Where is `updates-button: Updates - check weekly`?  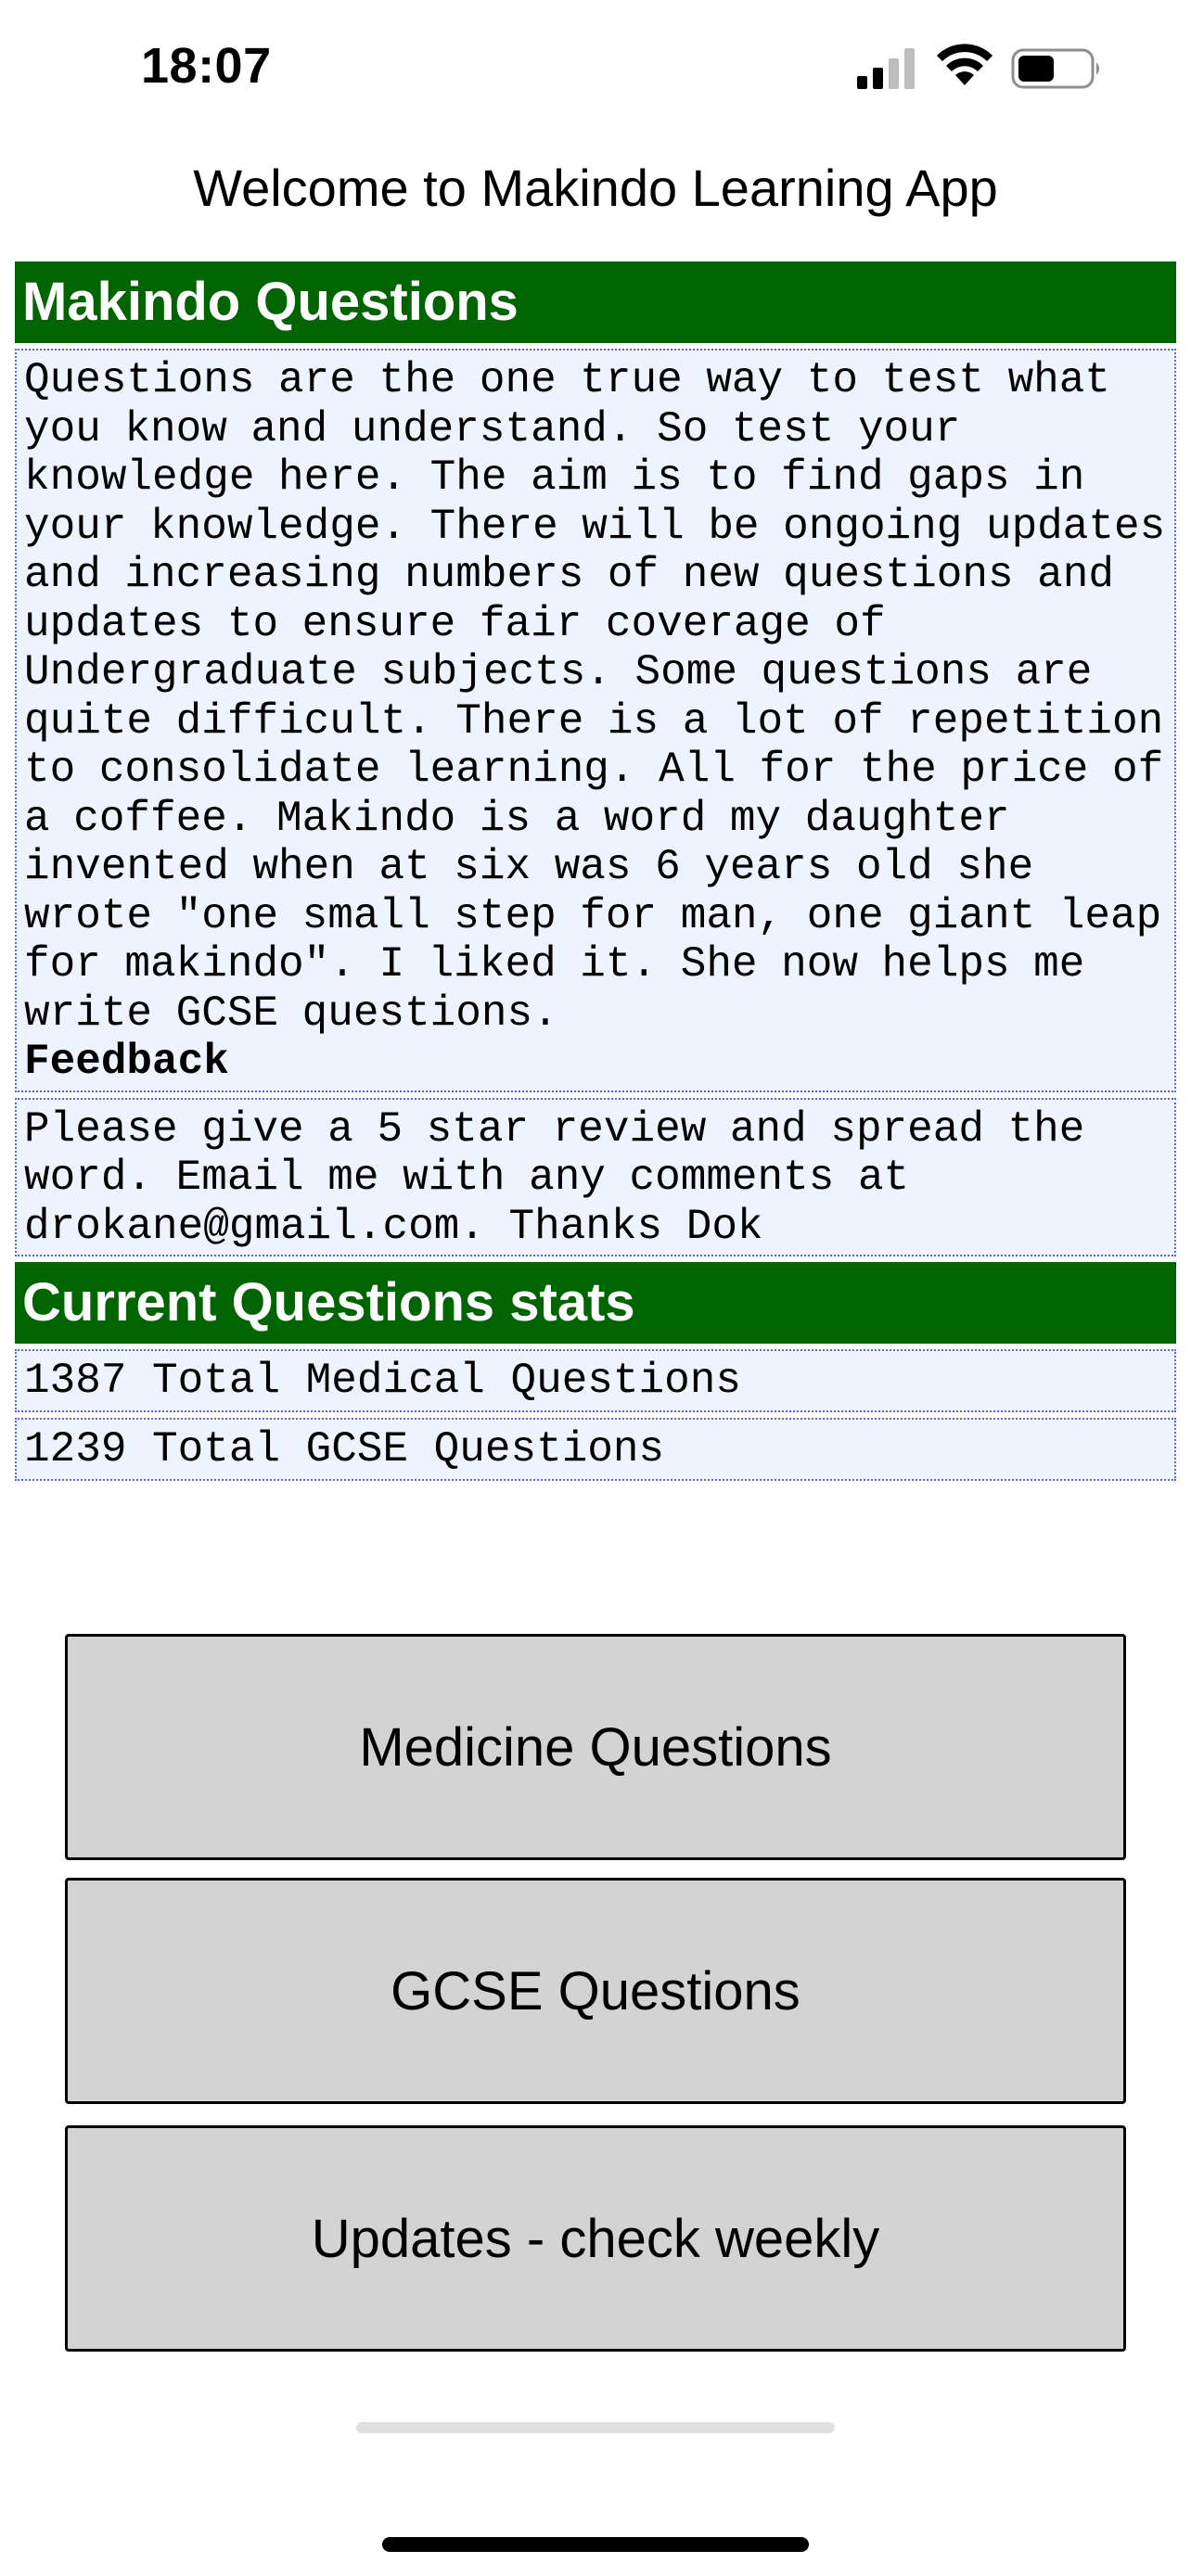 updates-button: Updates - check weekly is located at coordinates (595, 2238).